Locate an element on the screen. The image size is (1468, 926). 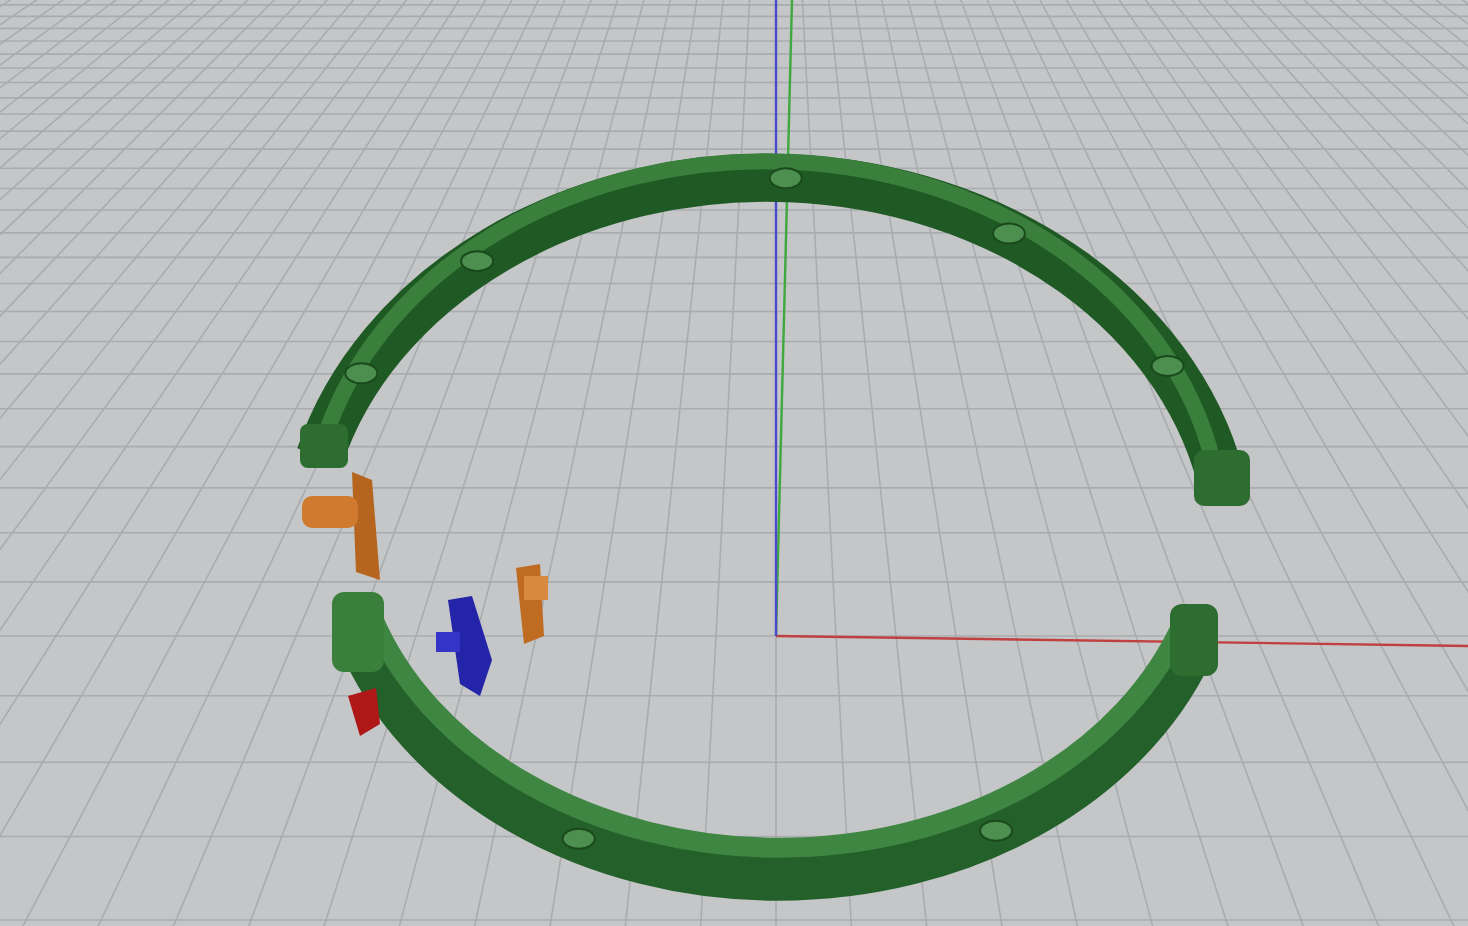
bracket-part is located at coordinates (341, 526).